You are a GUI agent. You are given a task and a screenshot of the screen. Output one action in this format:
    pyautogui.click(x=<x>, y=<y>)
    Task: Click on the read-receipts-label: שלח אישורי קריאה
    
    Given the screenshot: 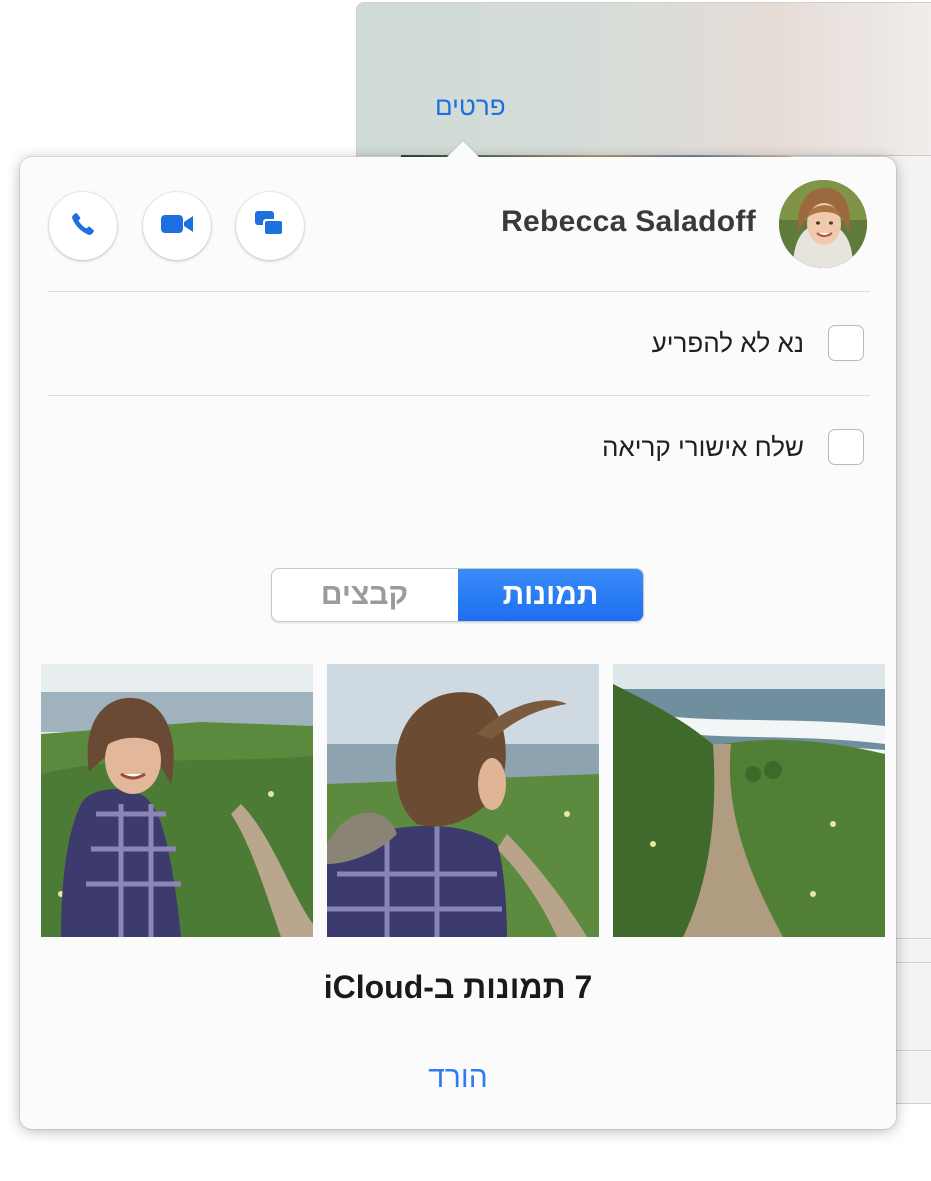 What is the action you would take?
    pyautogui.click(x=702, y=446)
    